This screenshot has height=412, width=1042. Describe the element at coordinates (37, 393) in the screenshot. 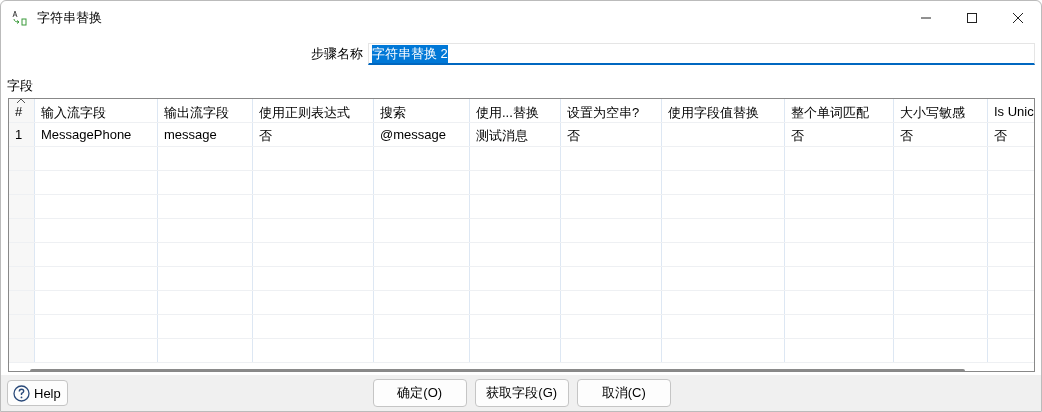

I see `help-button: Help` at that location.